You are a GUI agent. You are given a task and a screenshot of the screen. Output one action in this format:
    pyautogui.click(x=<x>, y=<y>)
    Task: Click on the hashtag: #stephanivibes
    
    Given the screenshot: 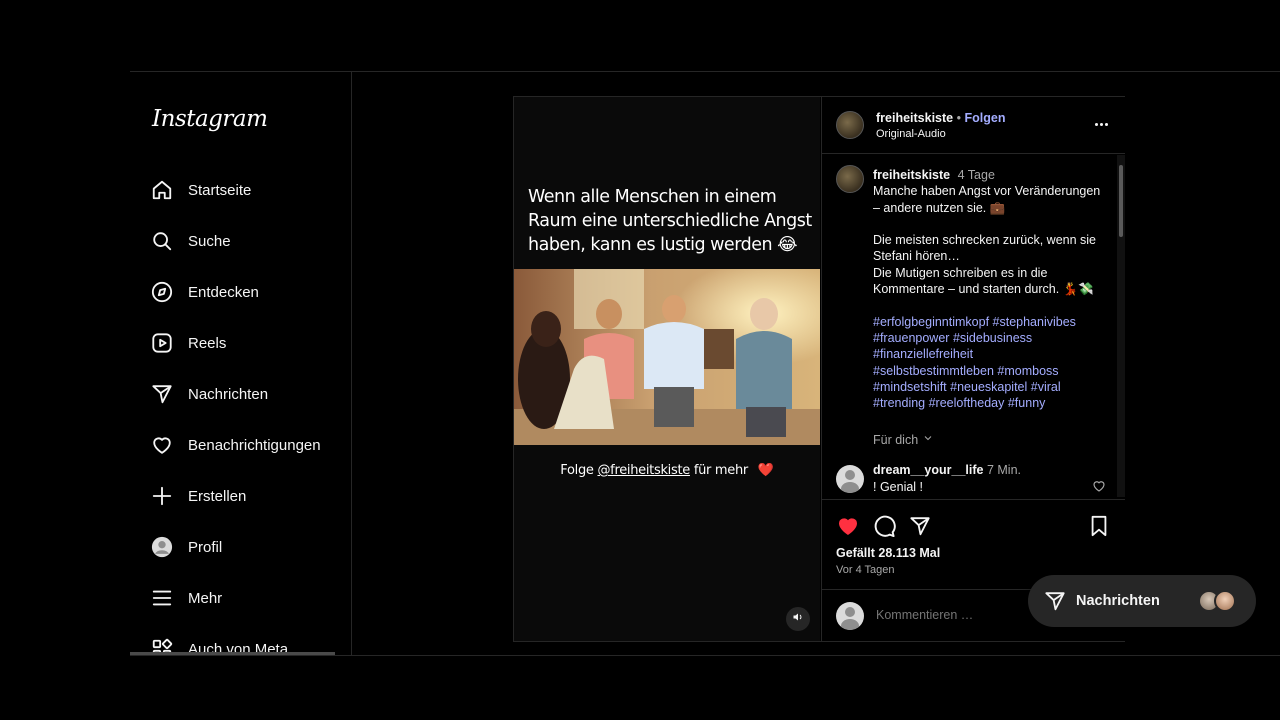 What is the action you would take?
    pyautogui.click(x=1034, y=322)
    